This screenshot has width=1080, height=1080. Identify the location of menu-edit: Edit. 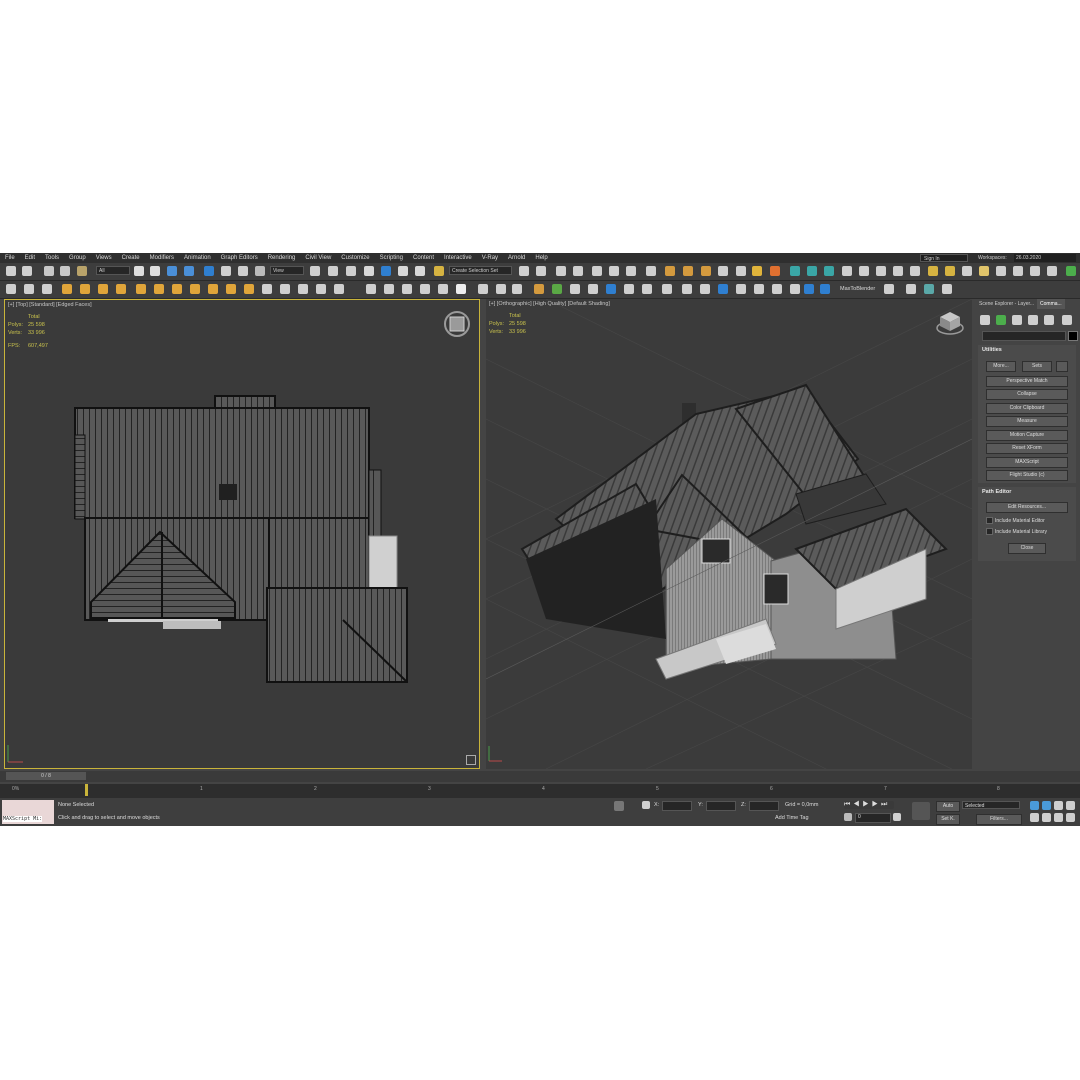
(30, 258).